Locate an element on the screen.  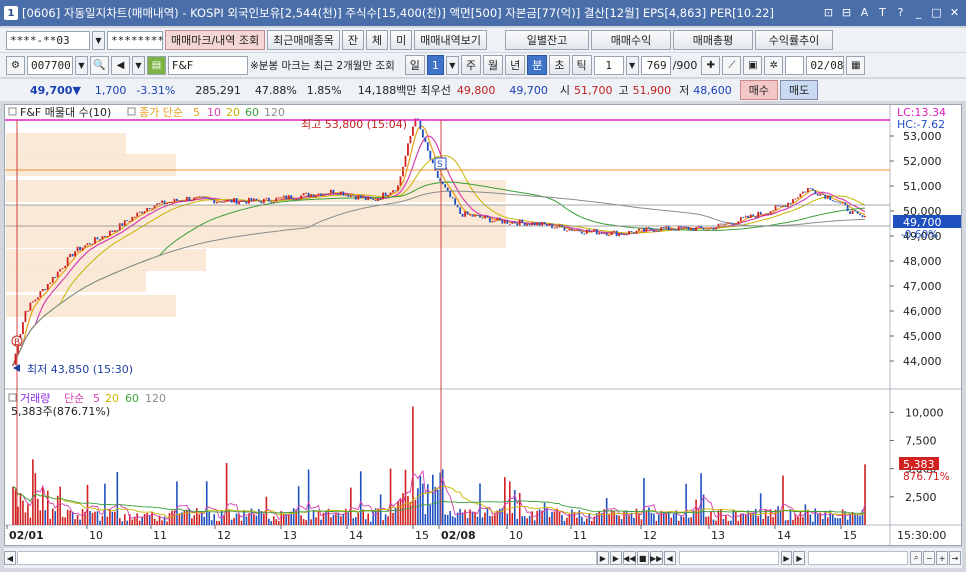
add-indicator-icon: ✚ is located at coordinates (711, 65).